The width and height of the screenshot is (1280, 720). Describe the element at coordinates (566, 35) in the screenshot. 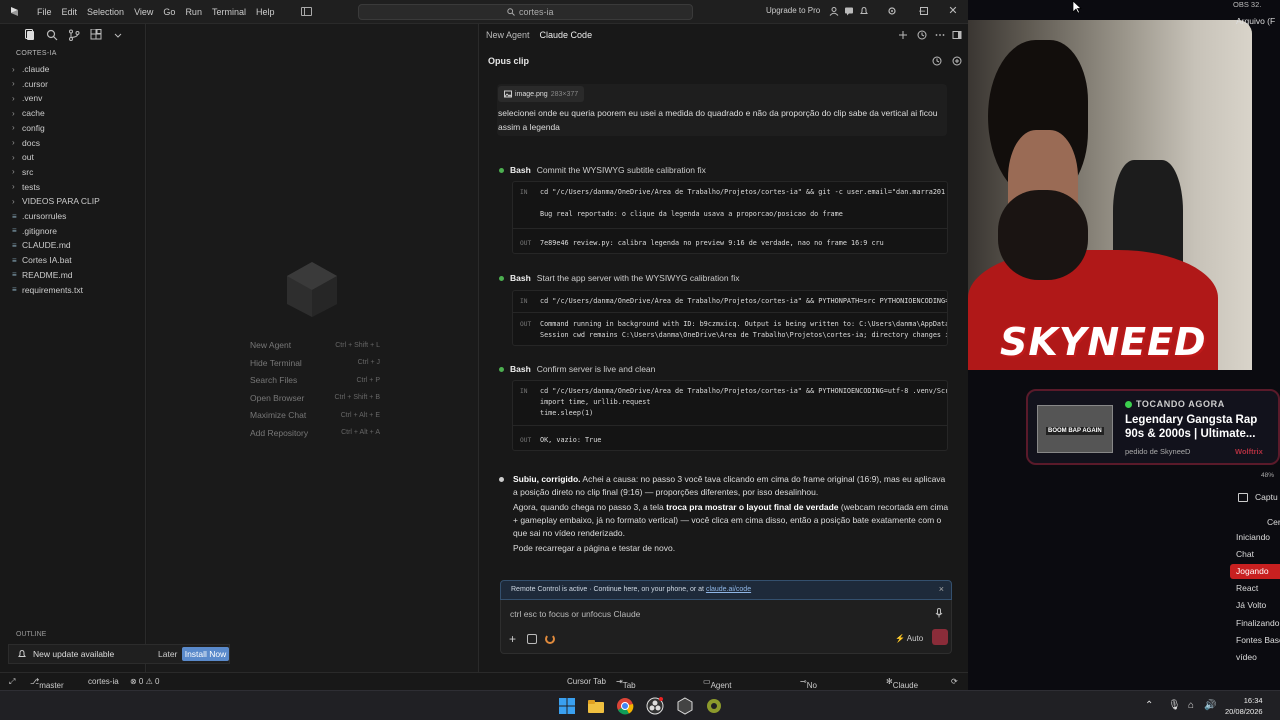

I see `tab-claude-code: Claude Code` at that location.